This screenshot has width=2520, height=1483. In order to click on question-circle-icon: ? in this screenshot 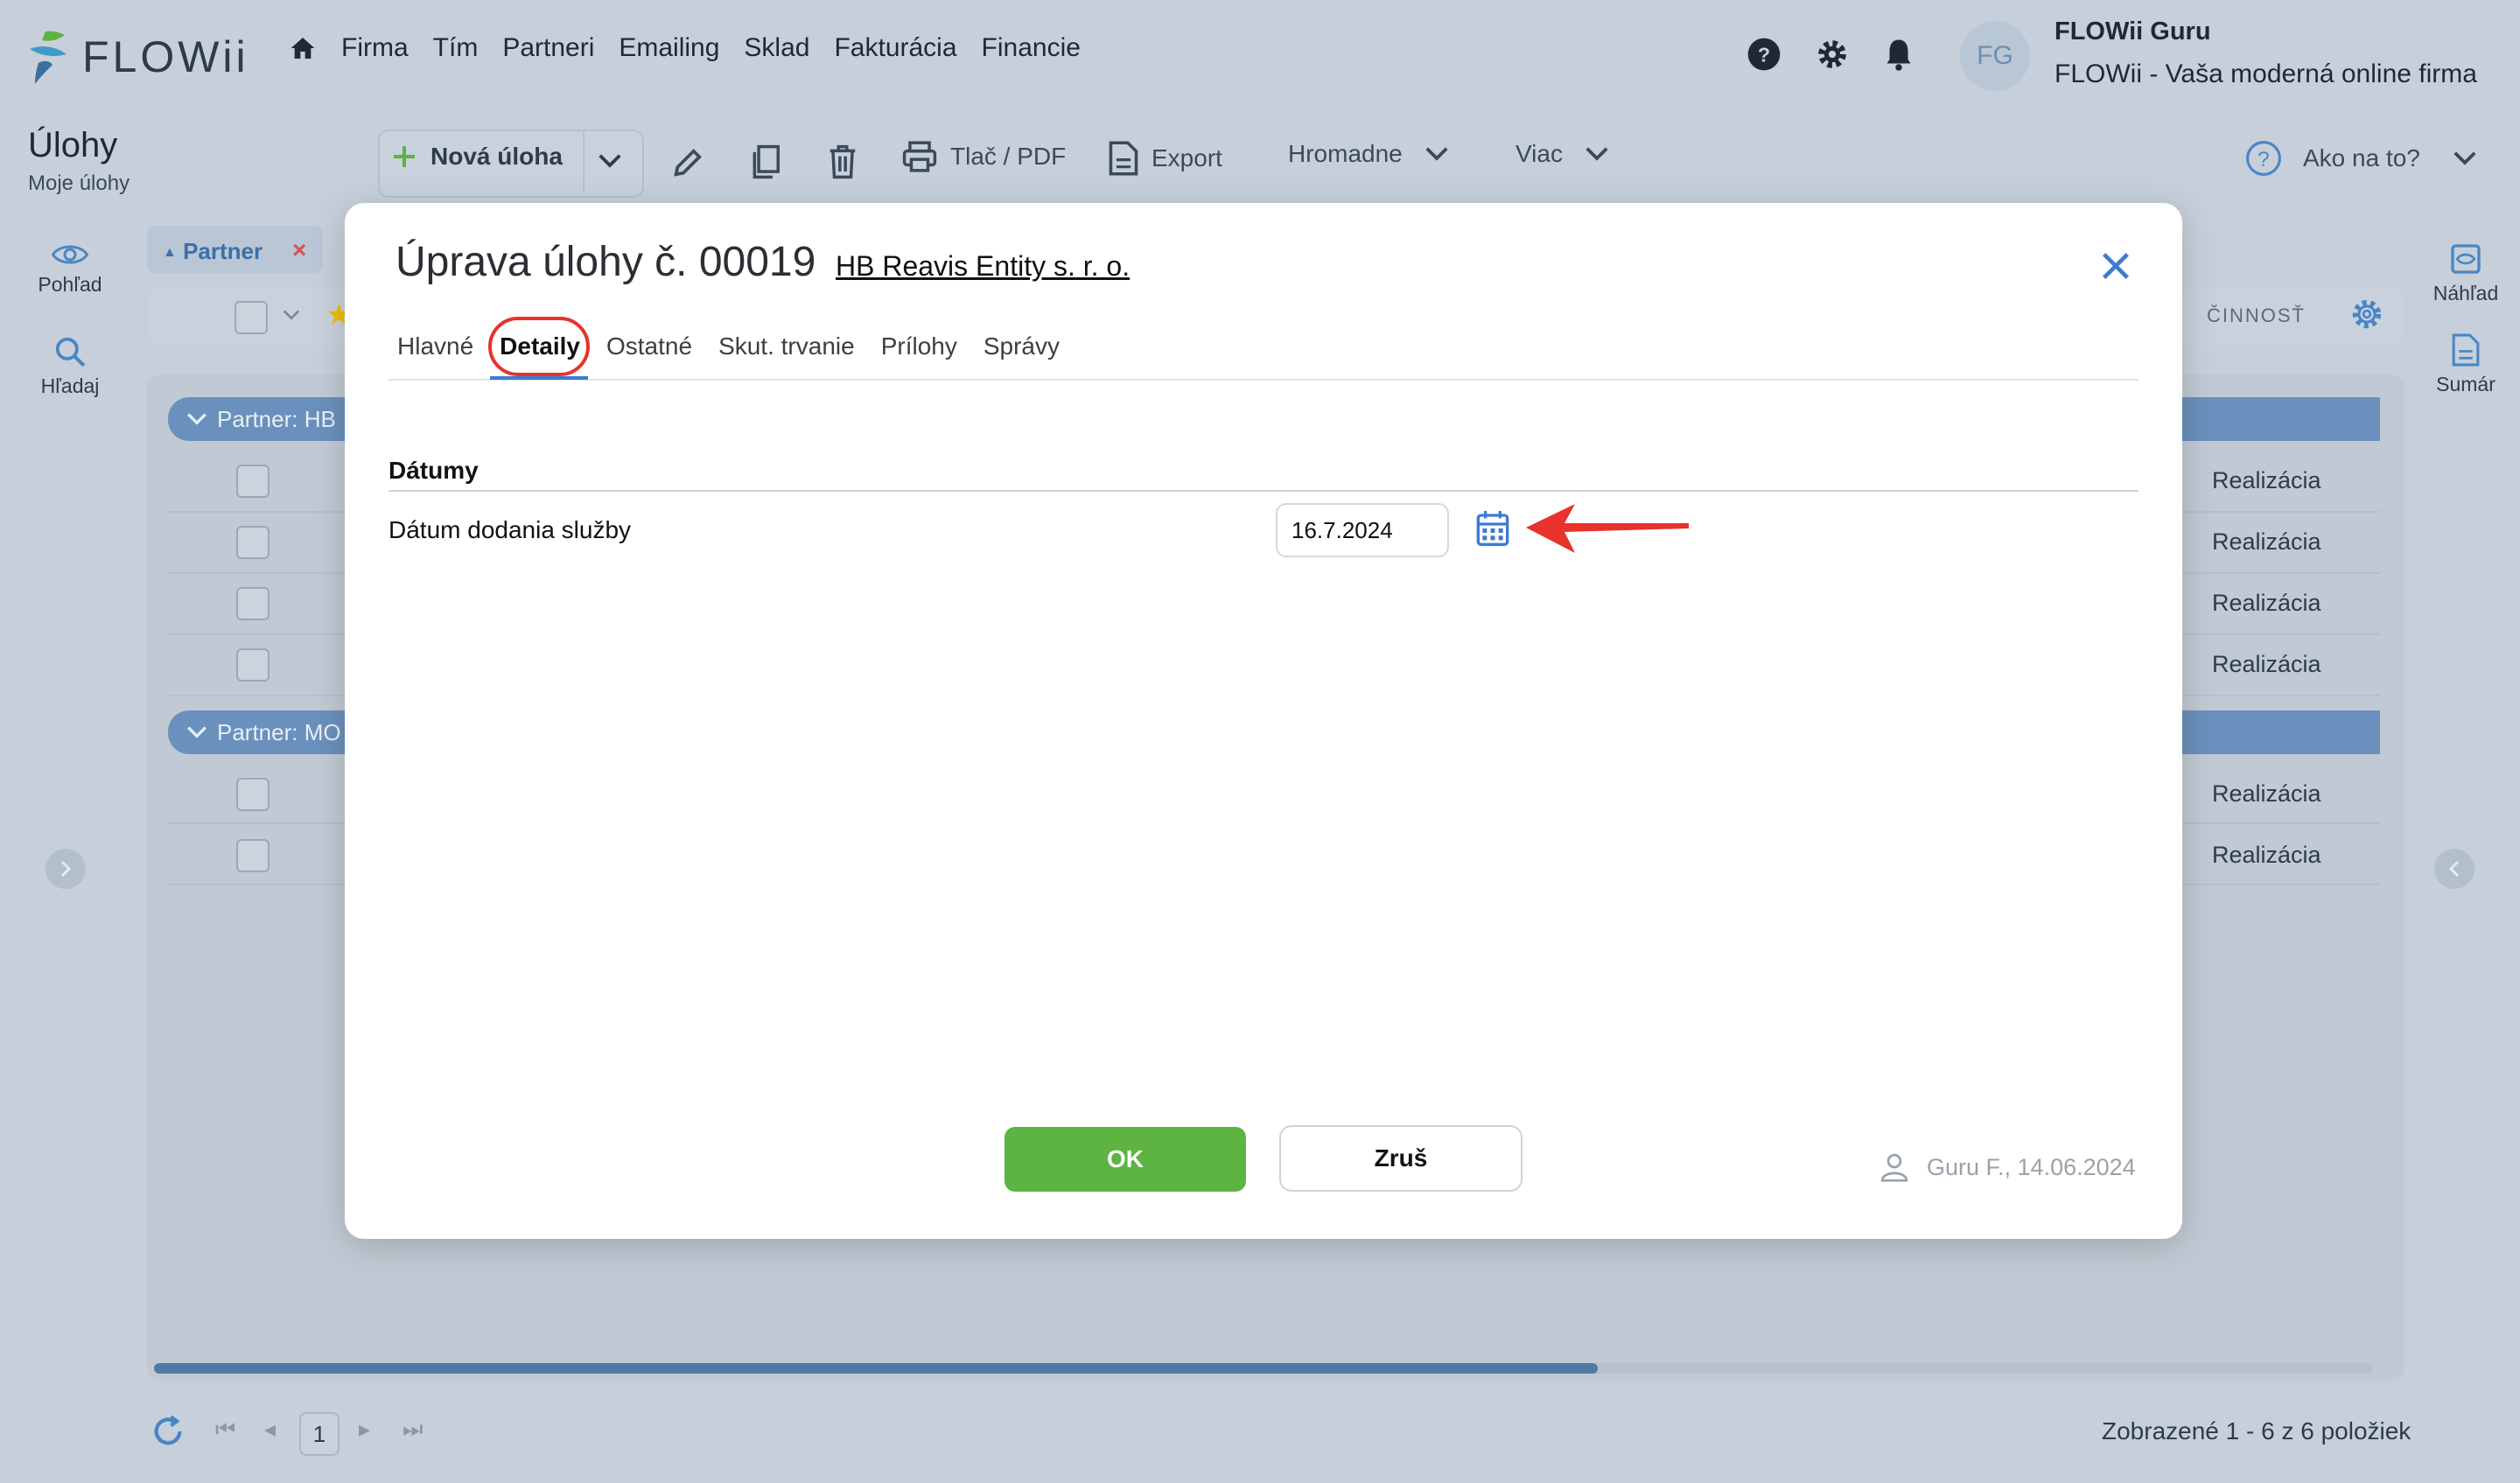, I will do `click(2263, 158)`.